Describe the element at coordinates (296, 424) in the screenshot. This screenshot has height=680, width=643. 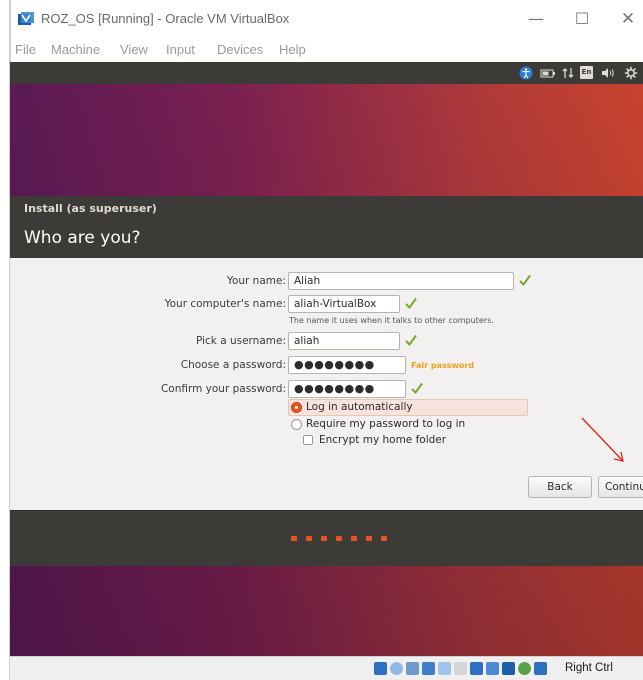
I see `require-password-radio` at that location.